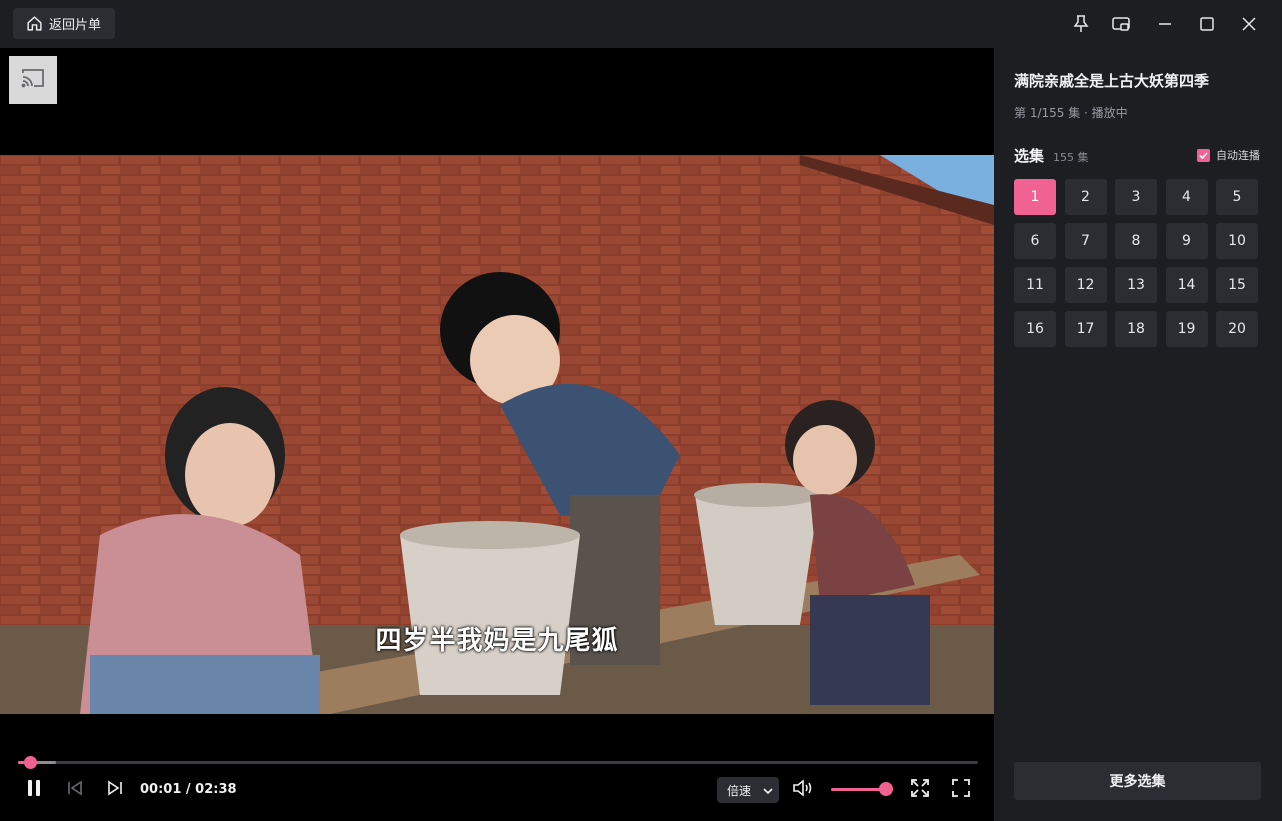  I want to click on pin-button, so click(1081, 24).